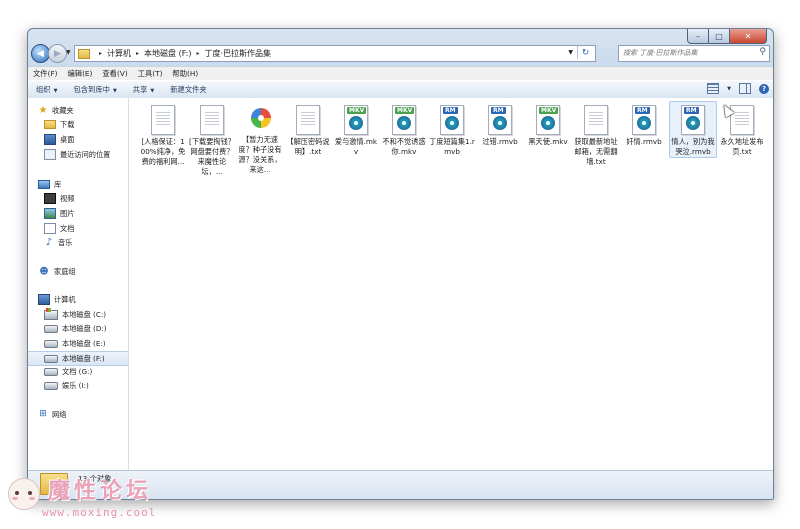 The height and width of the screenshot is (529, 800). What do you see at coordinates (94, 90) in the screenshot?
I see `include-in-library-button: 包含到库中 ▼` at bounding box center [94, 90].